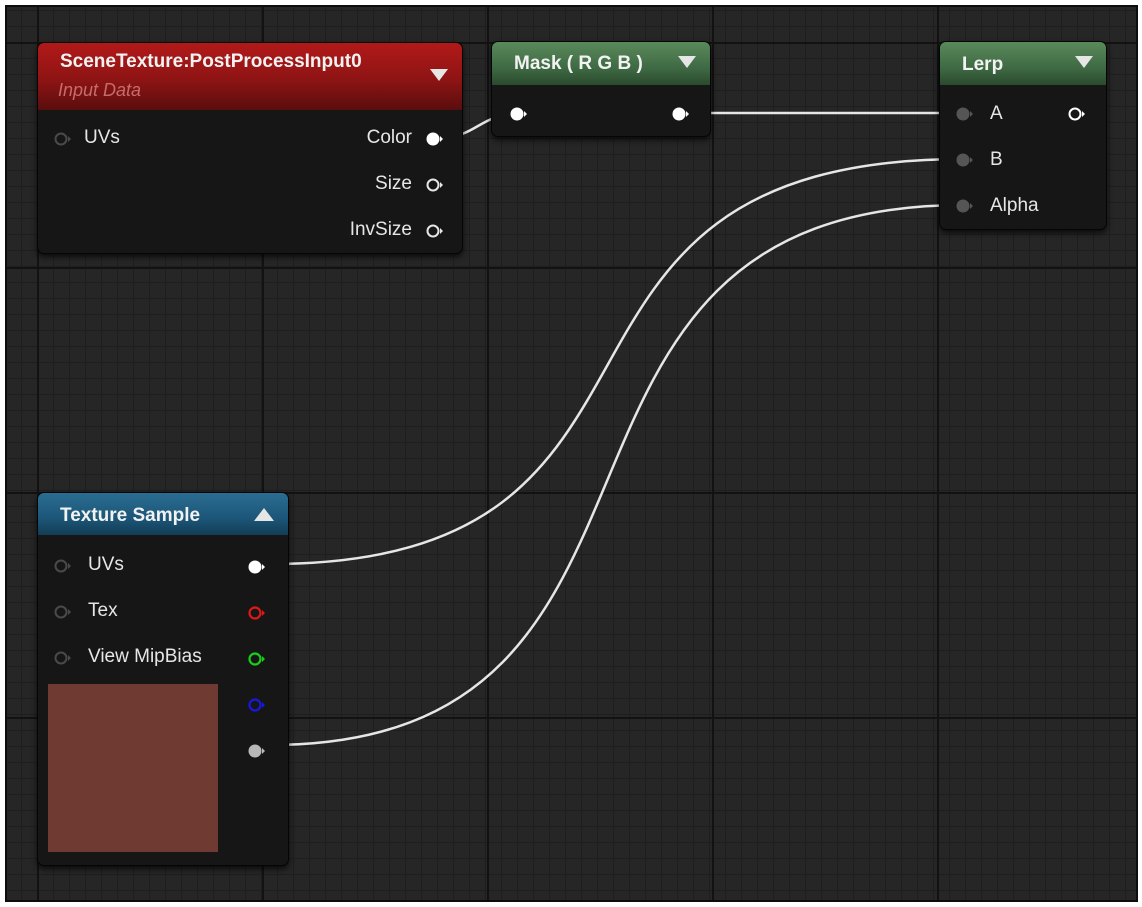  What do you see at coordinates (257, 705) in the screenshot?
I see `output-pin-b` at bounding box center [257, 705].